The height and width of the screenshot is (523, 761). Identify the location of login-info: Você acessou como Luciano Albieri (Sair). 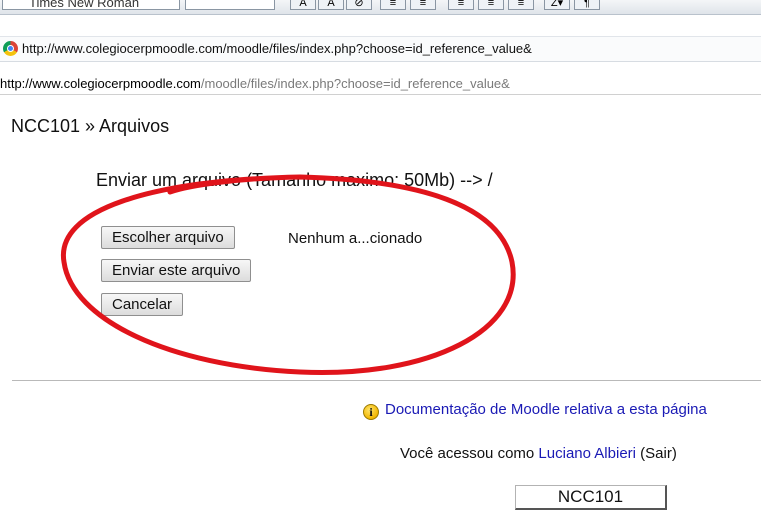
(538, 453).